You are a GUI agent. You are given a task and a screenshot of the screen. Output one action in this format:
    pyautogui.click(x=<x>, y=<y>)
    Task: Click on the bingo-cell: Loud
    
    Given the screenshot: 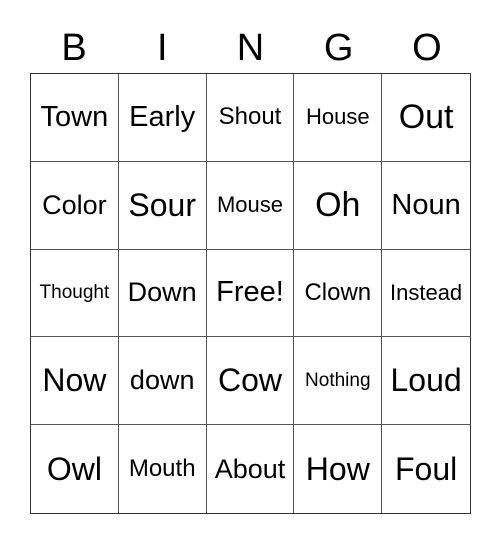 What is the action you would take?
    pyautogui.click(x=426, y=381)
    